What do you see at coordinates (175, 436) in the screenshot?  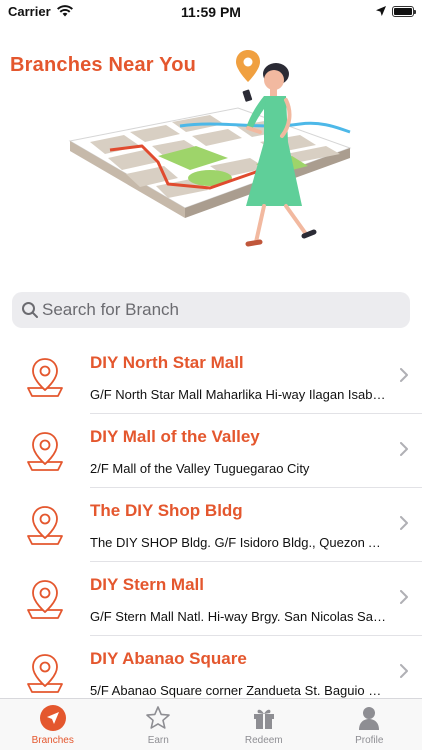 I see `branch-name: DIY Mall of the Valley` at bounding box center [175, 436].